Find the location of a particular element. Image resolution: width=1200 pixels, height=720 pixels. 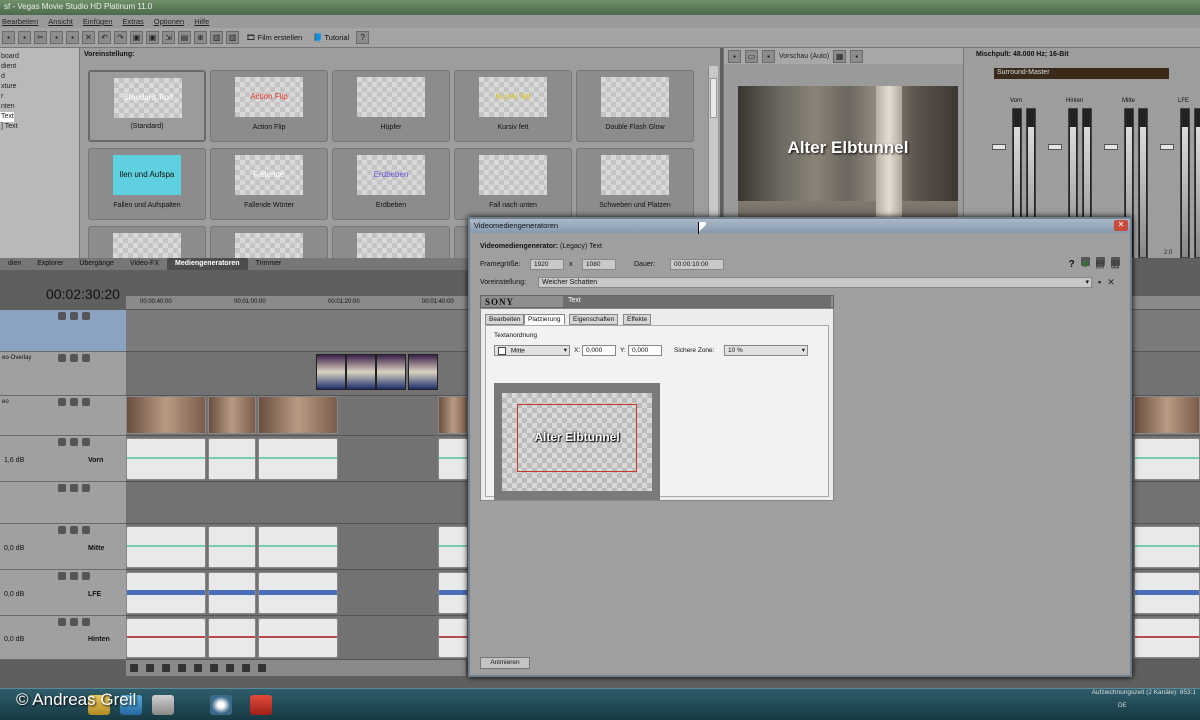

copy-icon: ▪ is located at coordinates (56, 37).